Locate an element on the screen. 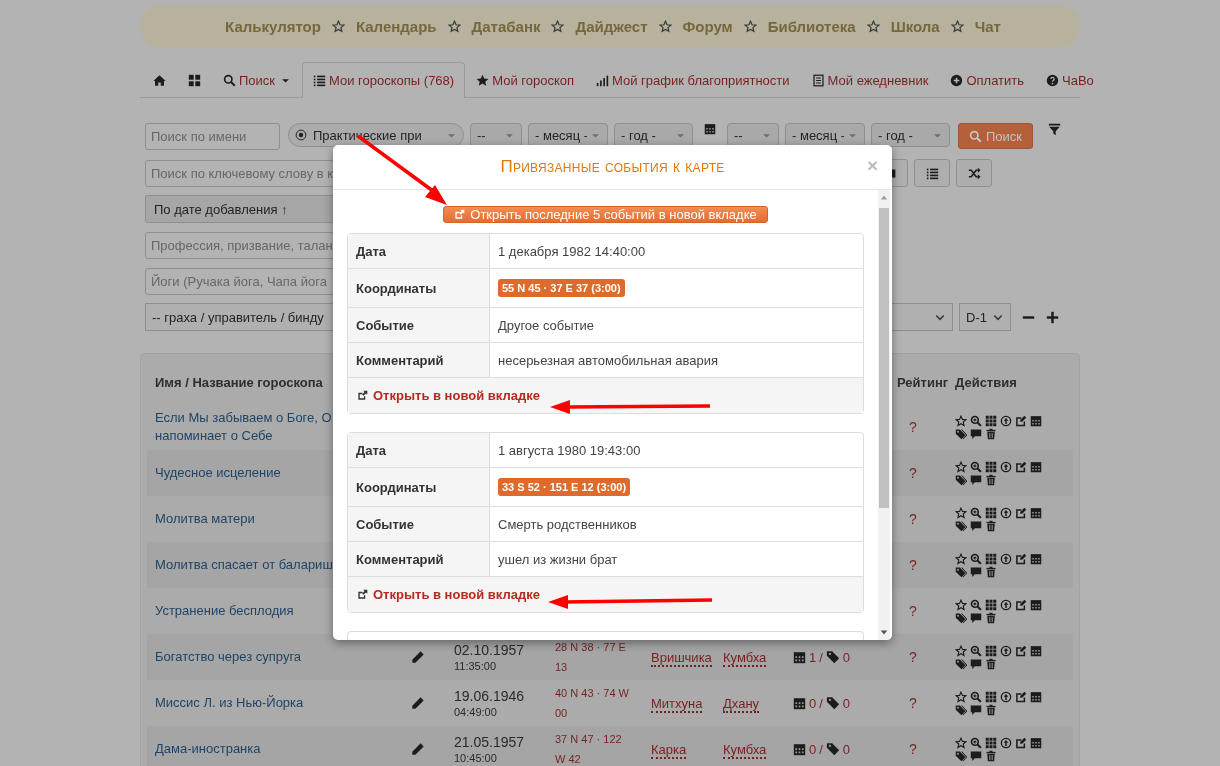 This screenshot has width=1220, height=766. column-header: Имя / Название гороскопа is located at coordinates (239, 382).